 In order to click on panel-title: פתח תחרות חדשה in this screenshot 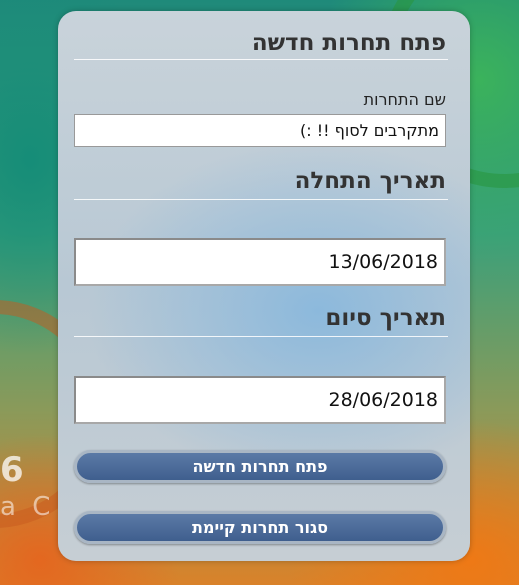, I will do `click(348, 43)`.